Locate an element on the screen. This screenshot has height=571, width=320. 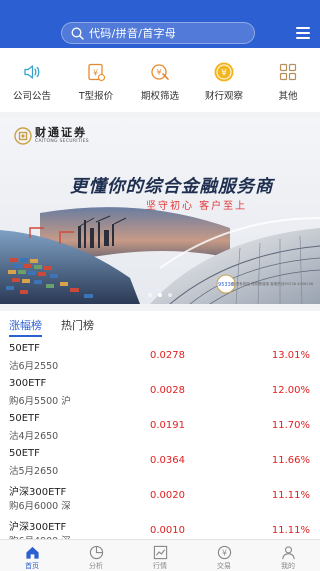
quicknav-item-option-filter: ¥ 期权筛选 is located at coordinates (160, 80).